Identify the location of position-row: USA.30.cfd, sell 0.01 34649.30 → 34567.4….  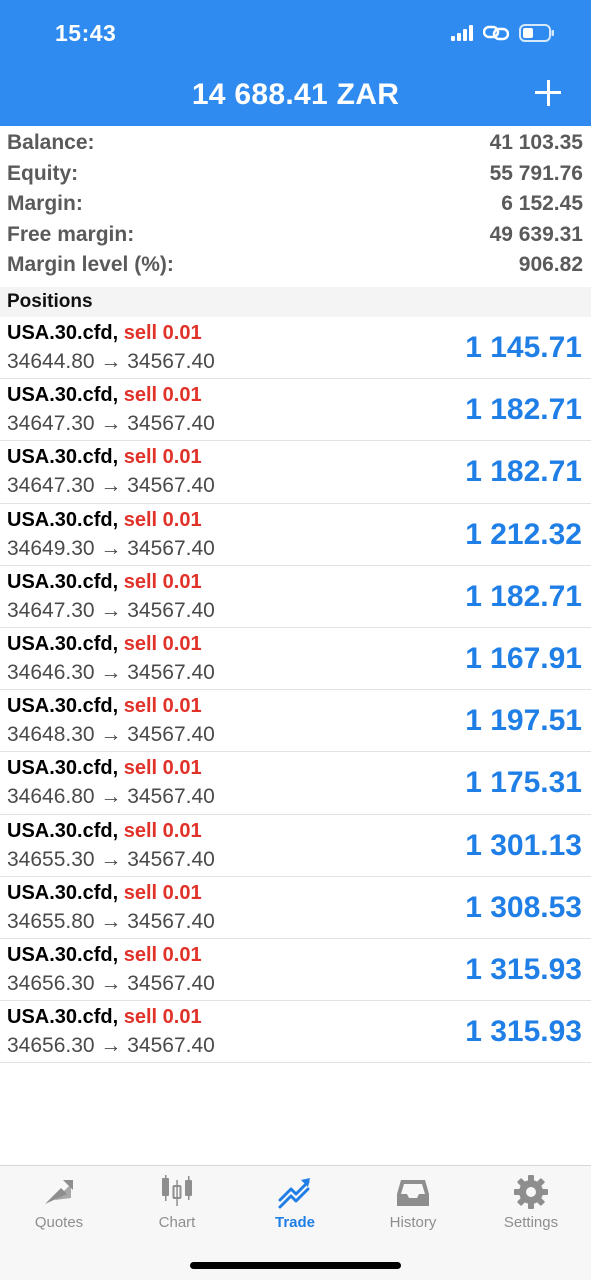
(295, 535).